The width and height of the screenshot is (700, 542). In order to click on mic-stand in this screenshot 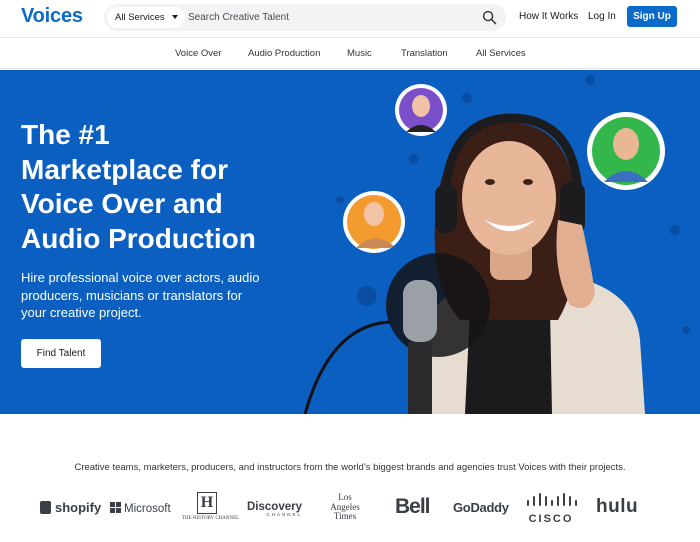, I will do `click(420, 378)`.